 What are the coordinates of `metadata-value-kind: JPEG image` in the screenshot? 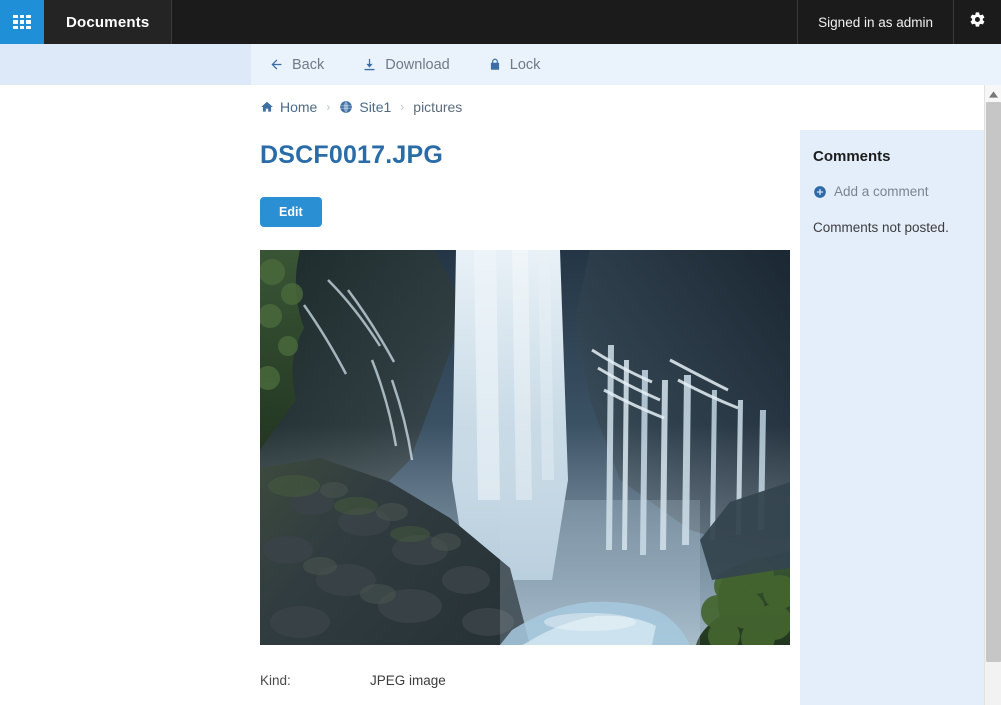 It's located at (408, 680).